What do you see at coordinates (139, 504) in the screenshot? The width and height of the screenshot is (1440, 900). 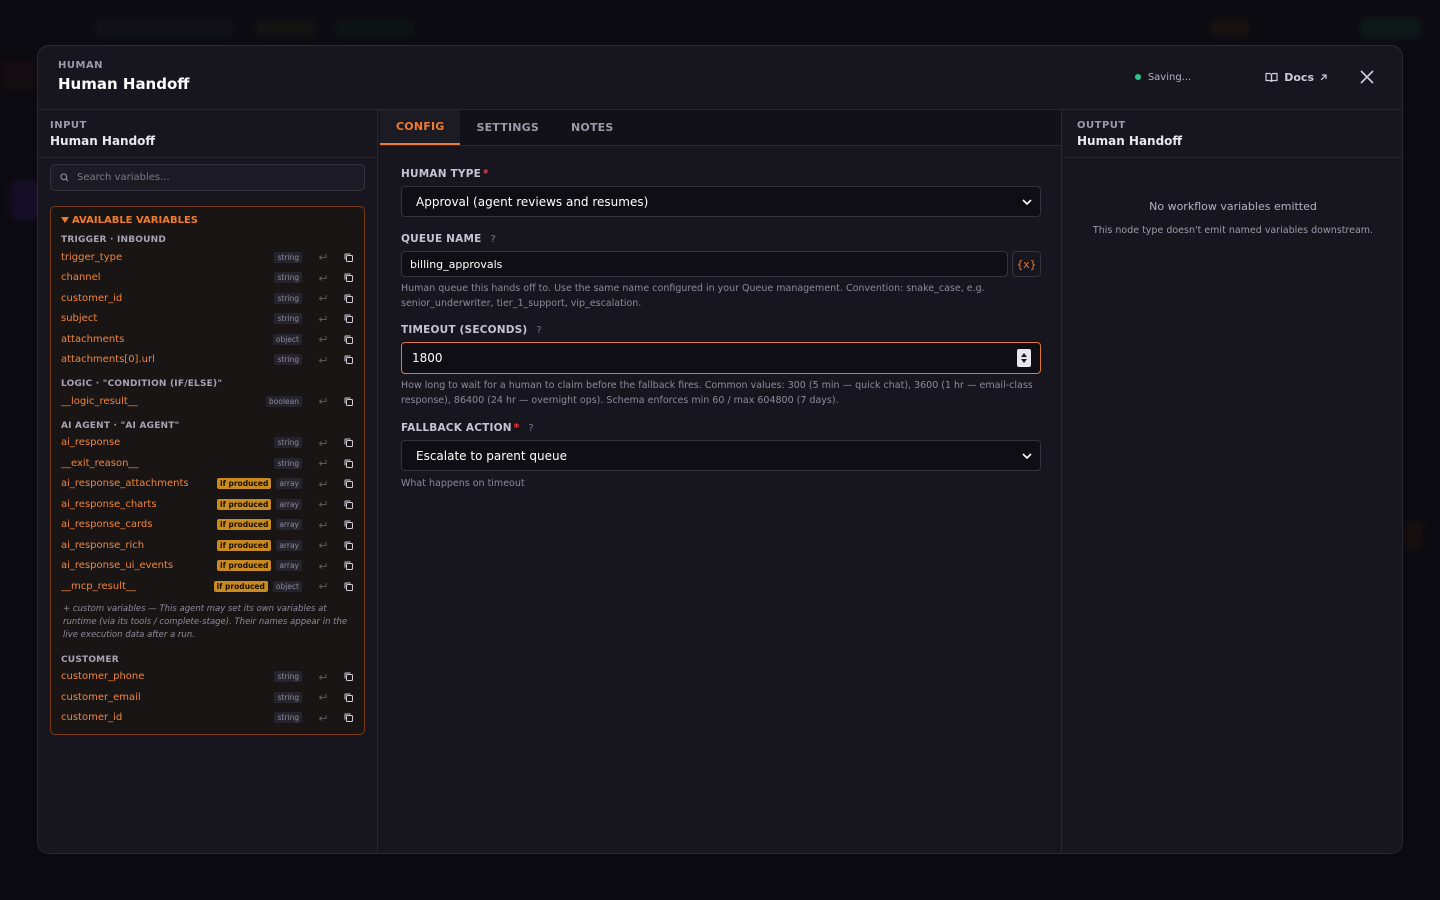 I see `variable-name: ai_response_charts` at bounding box center [139, 504].